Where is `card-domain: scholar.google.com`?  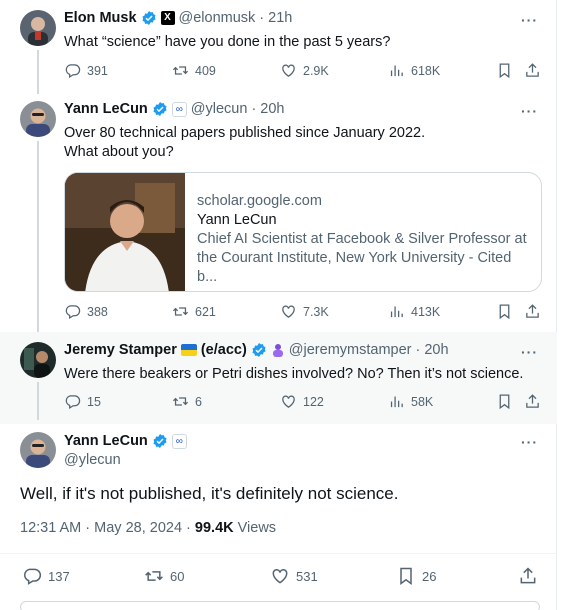
card-domain: scholar.google.com is located at coordinates (259, 201).